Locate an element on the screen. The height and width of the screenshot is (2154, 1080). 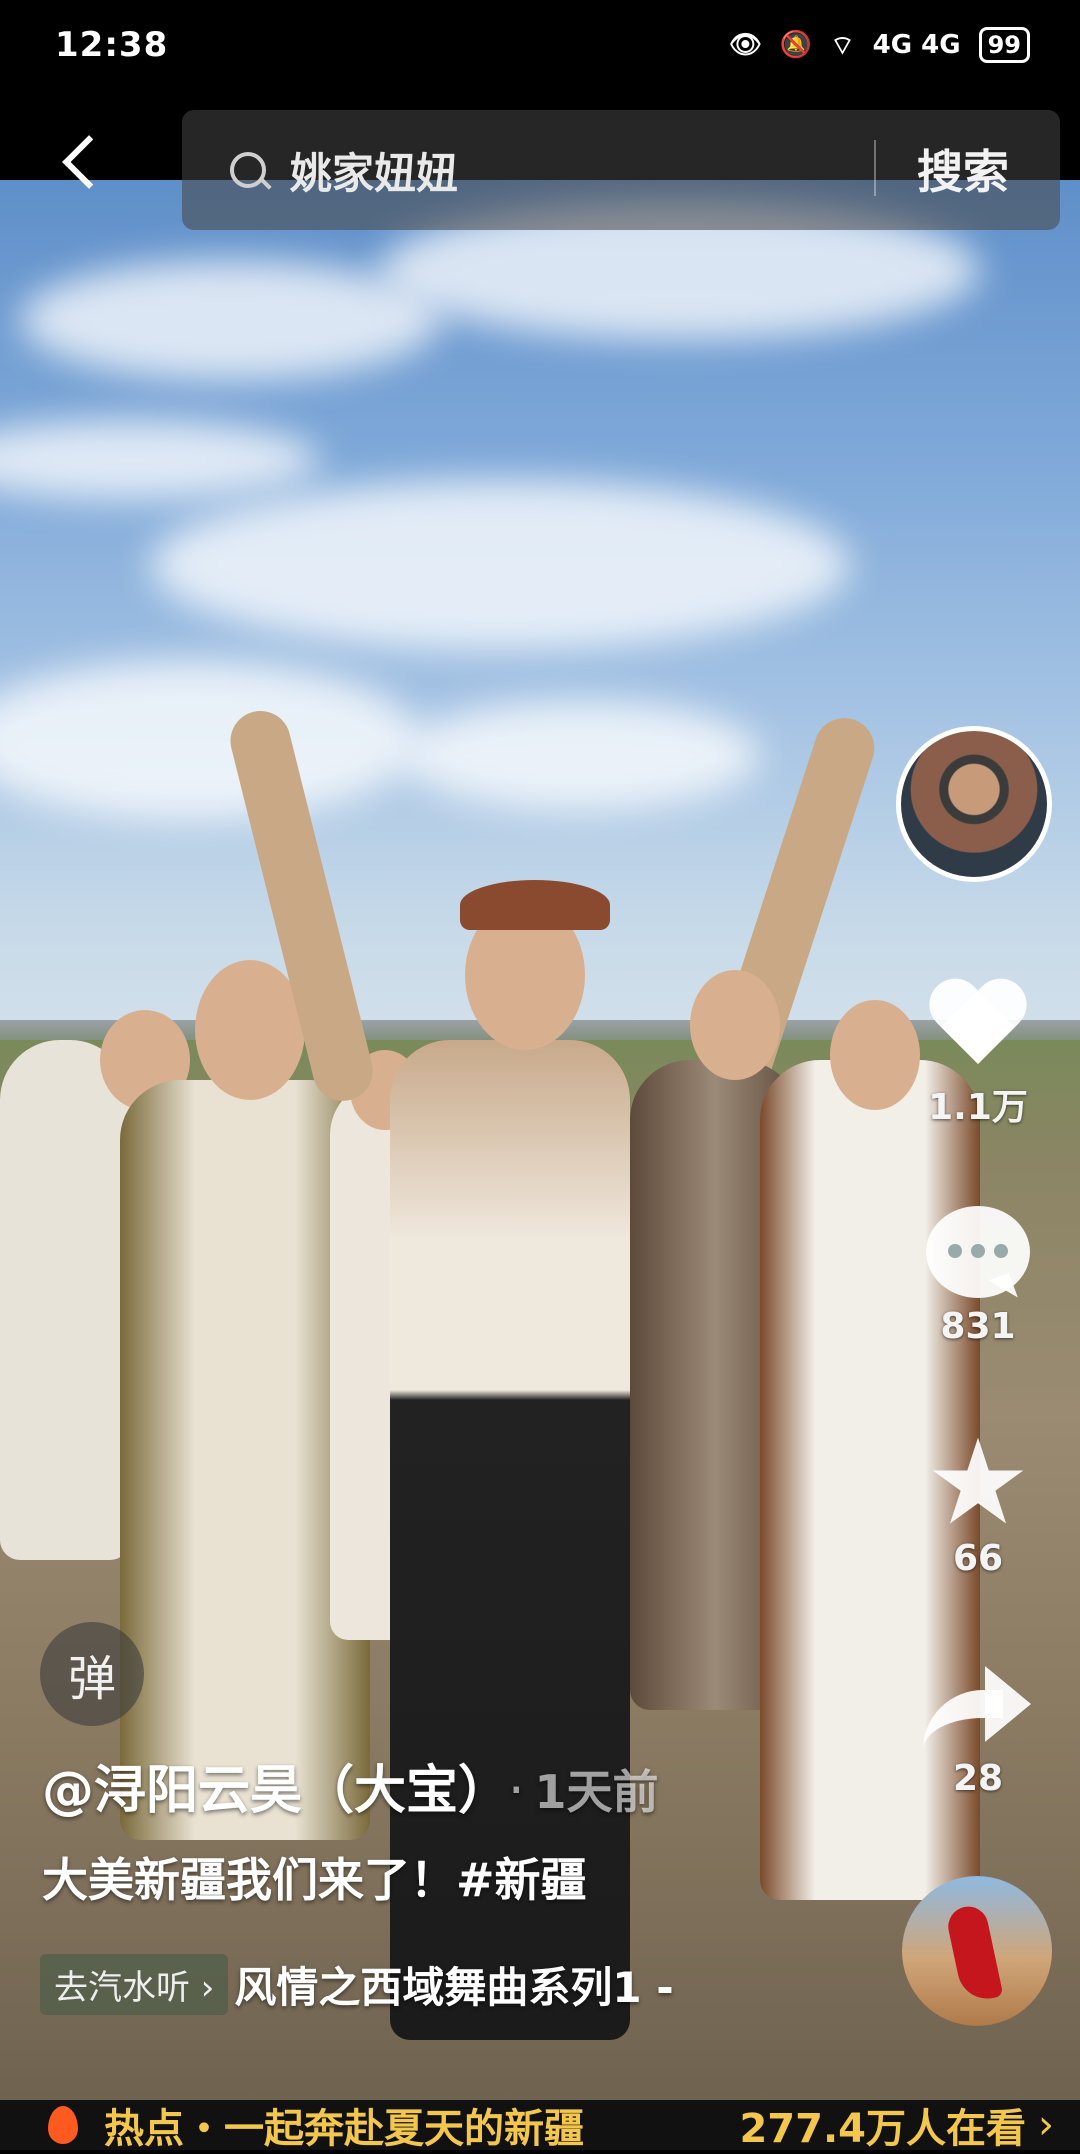
eye-icon: 👁 is located at coordinates (745, 45).